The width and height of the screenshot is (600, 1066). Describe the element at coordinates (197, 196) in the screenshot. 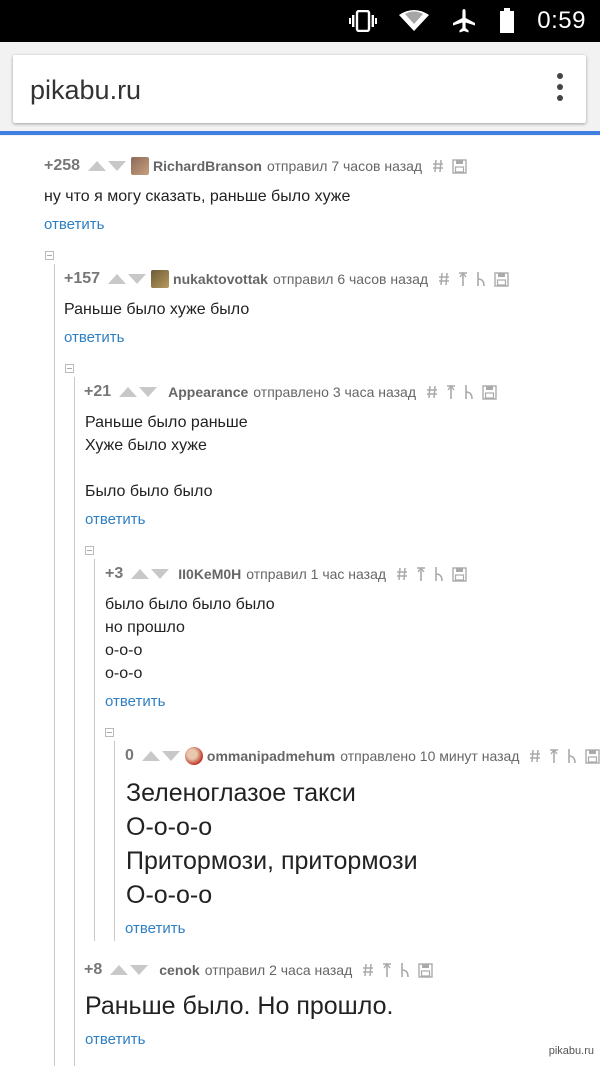

I see `comment-text: ну что я могу сказать, раньше было хуже` at that location.